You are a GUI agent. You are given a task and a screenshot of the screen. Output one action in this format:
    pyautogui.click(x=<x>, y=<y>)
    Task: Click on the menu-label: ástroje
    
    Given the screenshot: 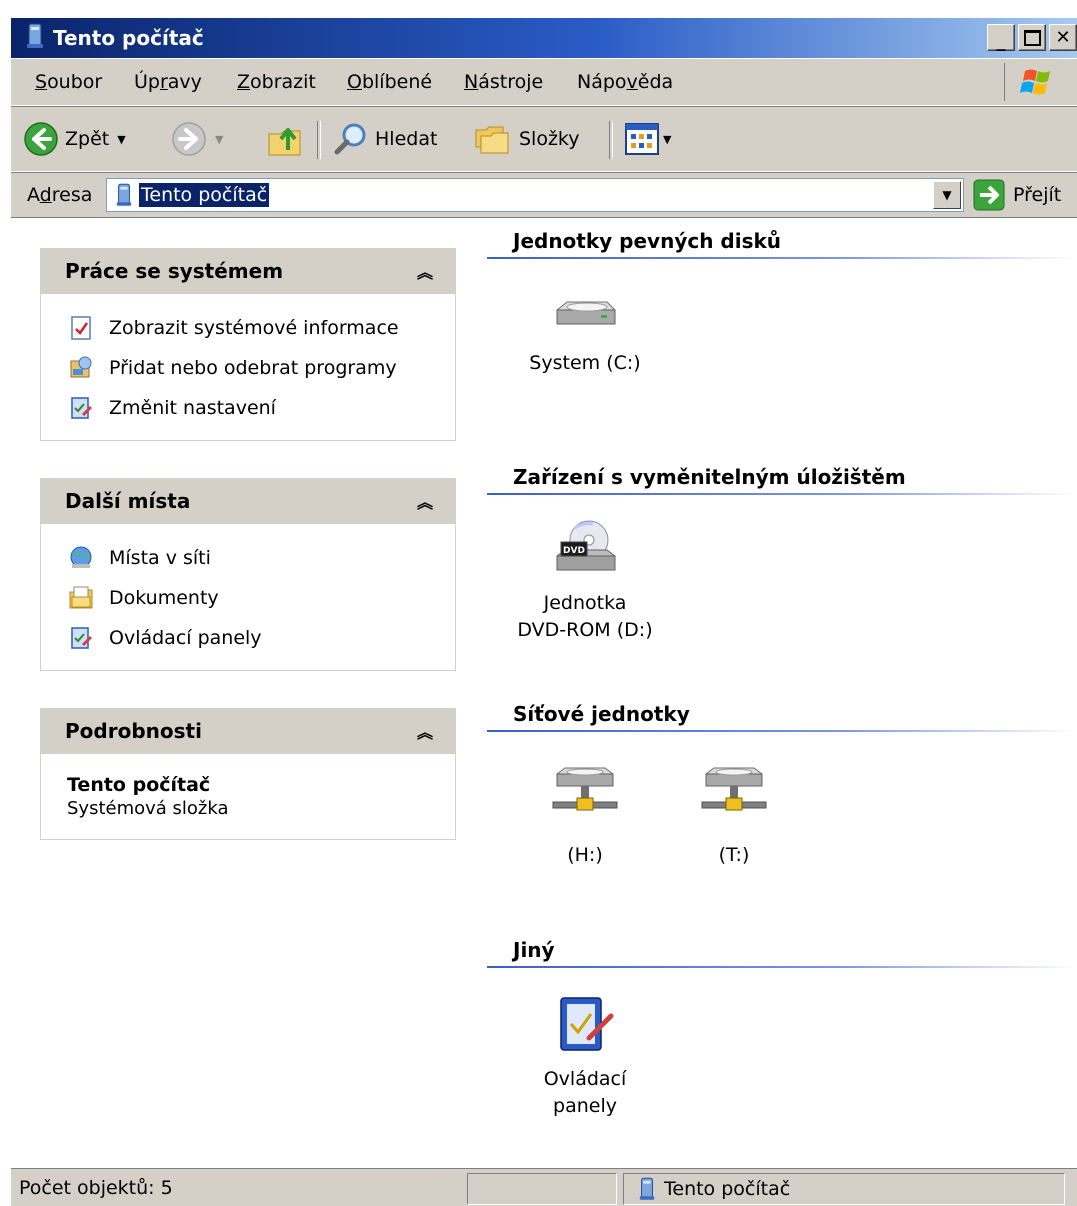 What is the action you would take?
    pyautogui.click(x=511, y=82)
    